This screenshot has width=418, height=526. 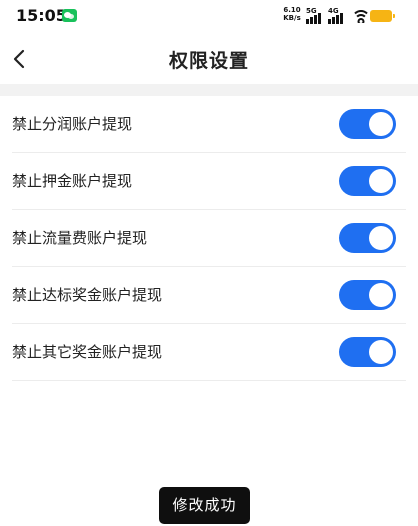 What do you see at coordinates (333, 11) in the screenshot?
I see `network-label-4g: 4G` at bounding box center [333, 11].